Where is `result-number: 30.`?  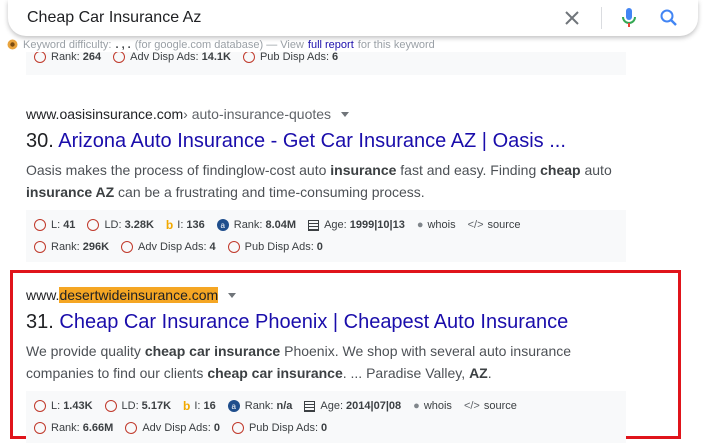 result-number: 30. is located at coordinates (40, 141).